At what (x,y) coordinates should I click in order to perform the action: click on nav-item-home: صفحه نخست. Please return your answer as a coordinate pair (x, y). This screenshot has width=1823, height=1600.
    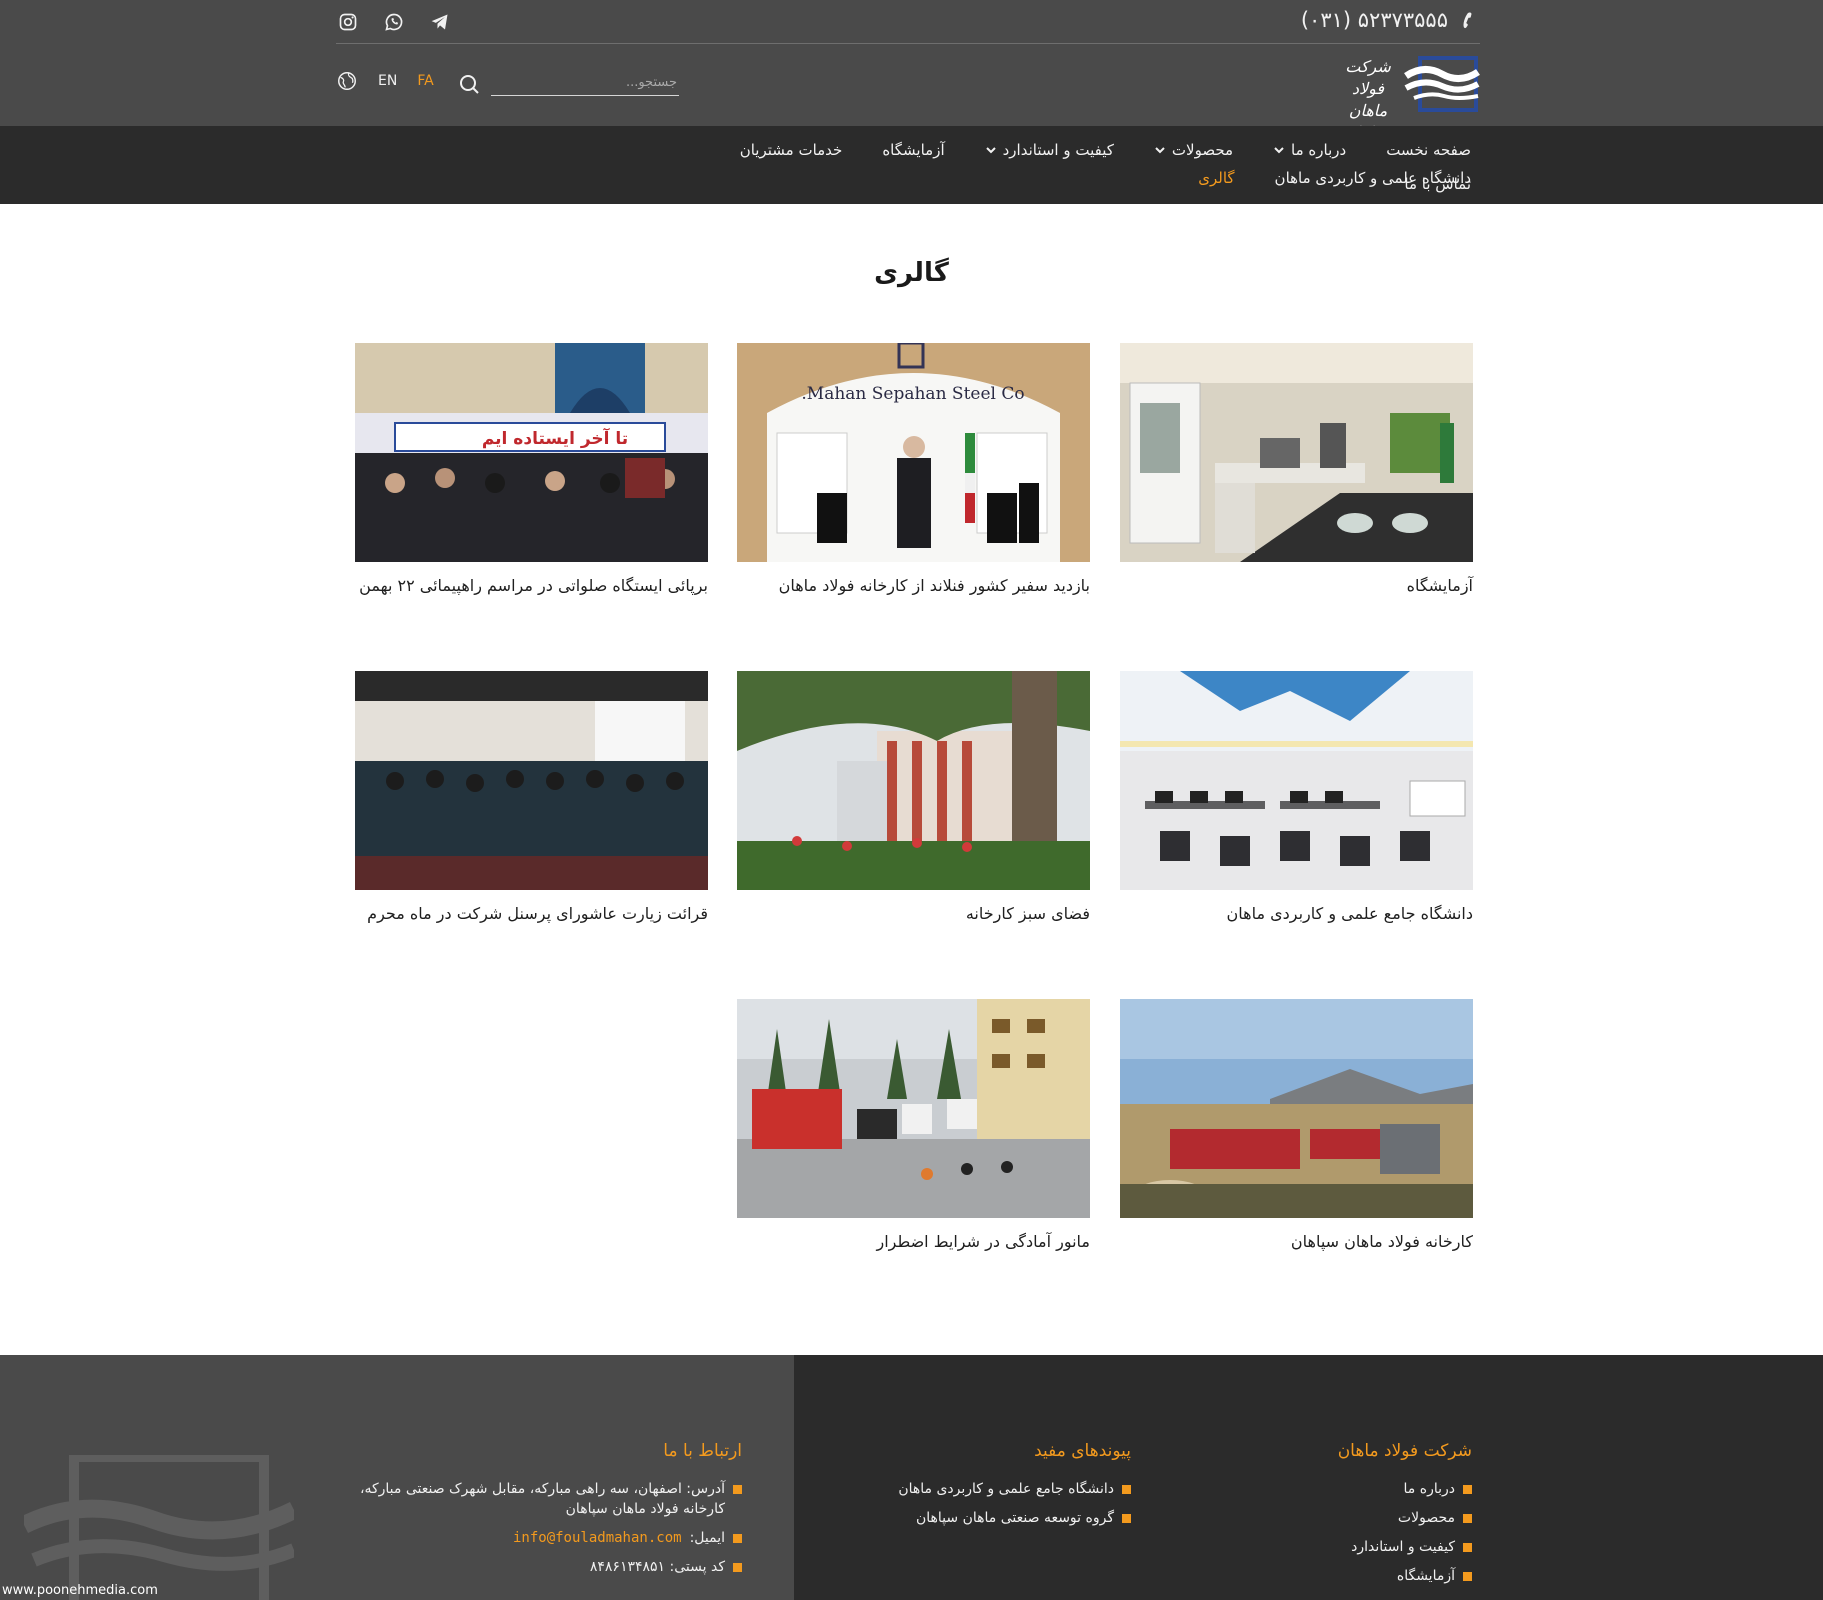
    Looking at the image, I should click on (1428, 150).